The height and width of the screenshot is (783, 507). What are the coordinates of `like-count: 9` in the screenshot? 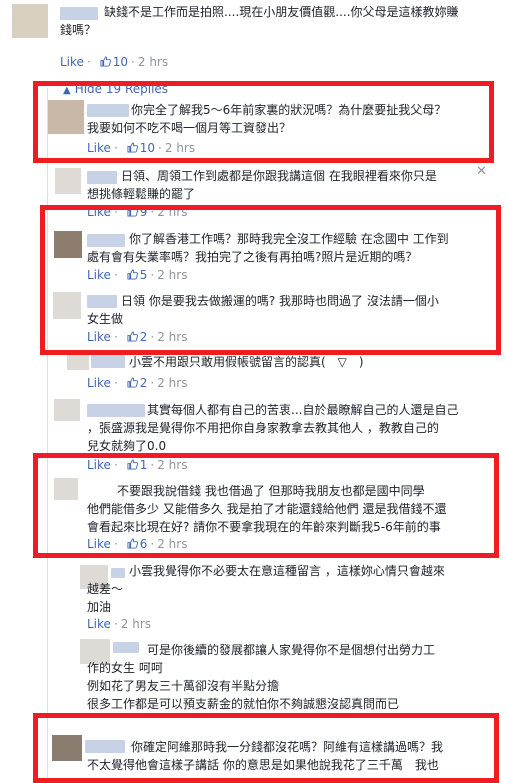 It's located at (144, 212).